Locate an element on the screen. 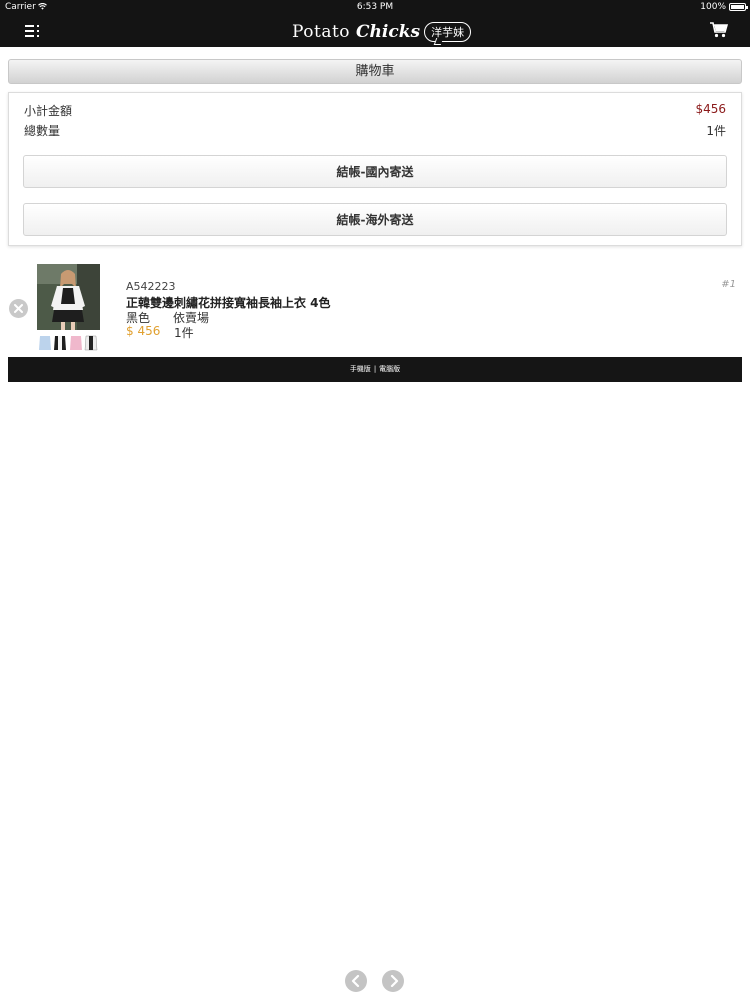 This screenshot has height=1000, width=750. battery-icon is located at coordinates (738, 7).